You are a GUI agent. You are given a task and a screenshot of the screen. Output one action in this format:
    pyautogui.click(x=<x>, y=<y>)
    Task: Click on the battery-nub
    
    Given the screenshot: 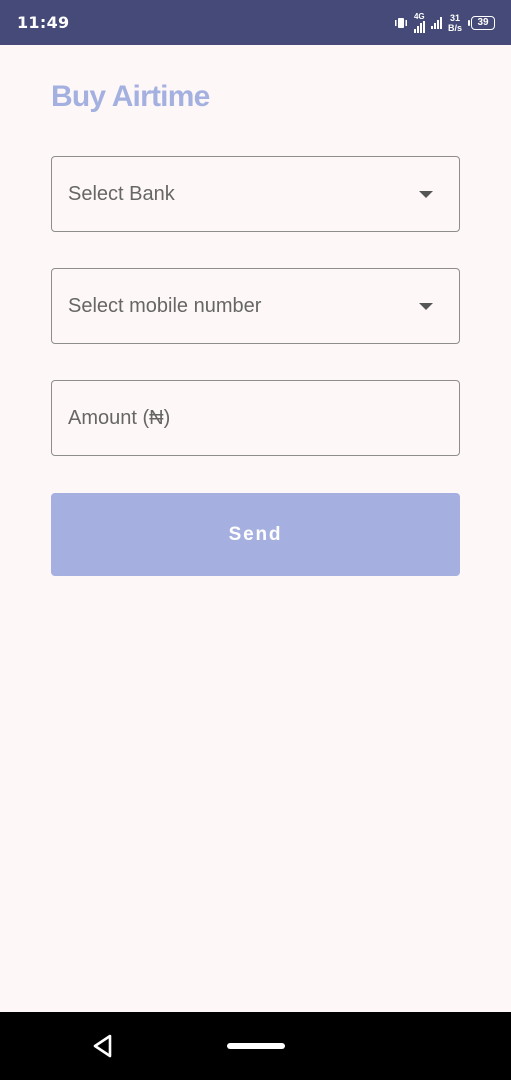 What is the action you would take?
    pyautogui.click(x=469, y=22)
    